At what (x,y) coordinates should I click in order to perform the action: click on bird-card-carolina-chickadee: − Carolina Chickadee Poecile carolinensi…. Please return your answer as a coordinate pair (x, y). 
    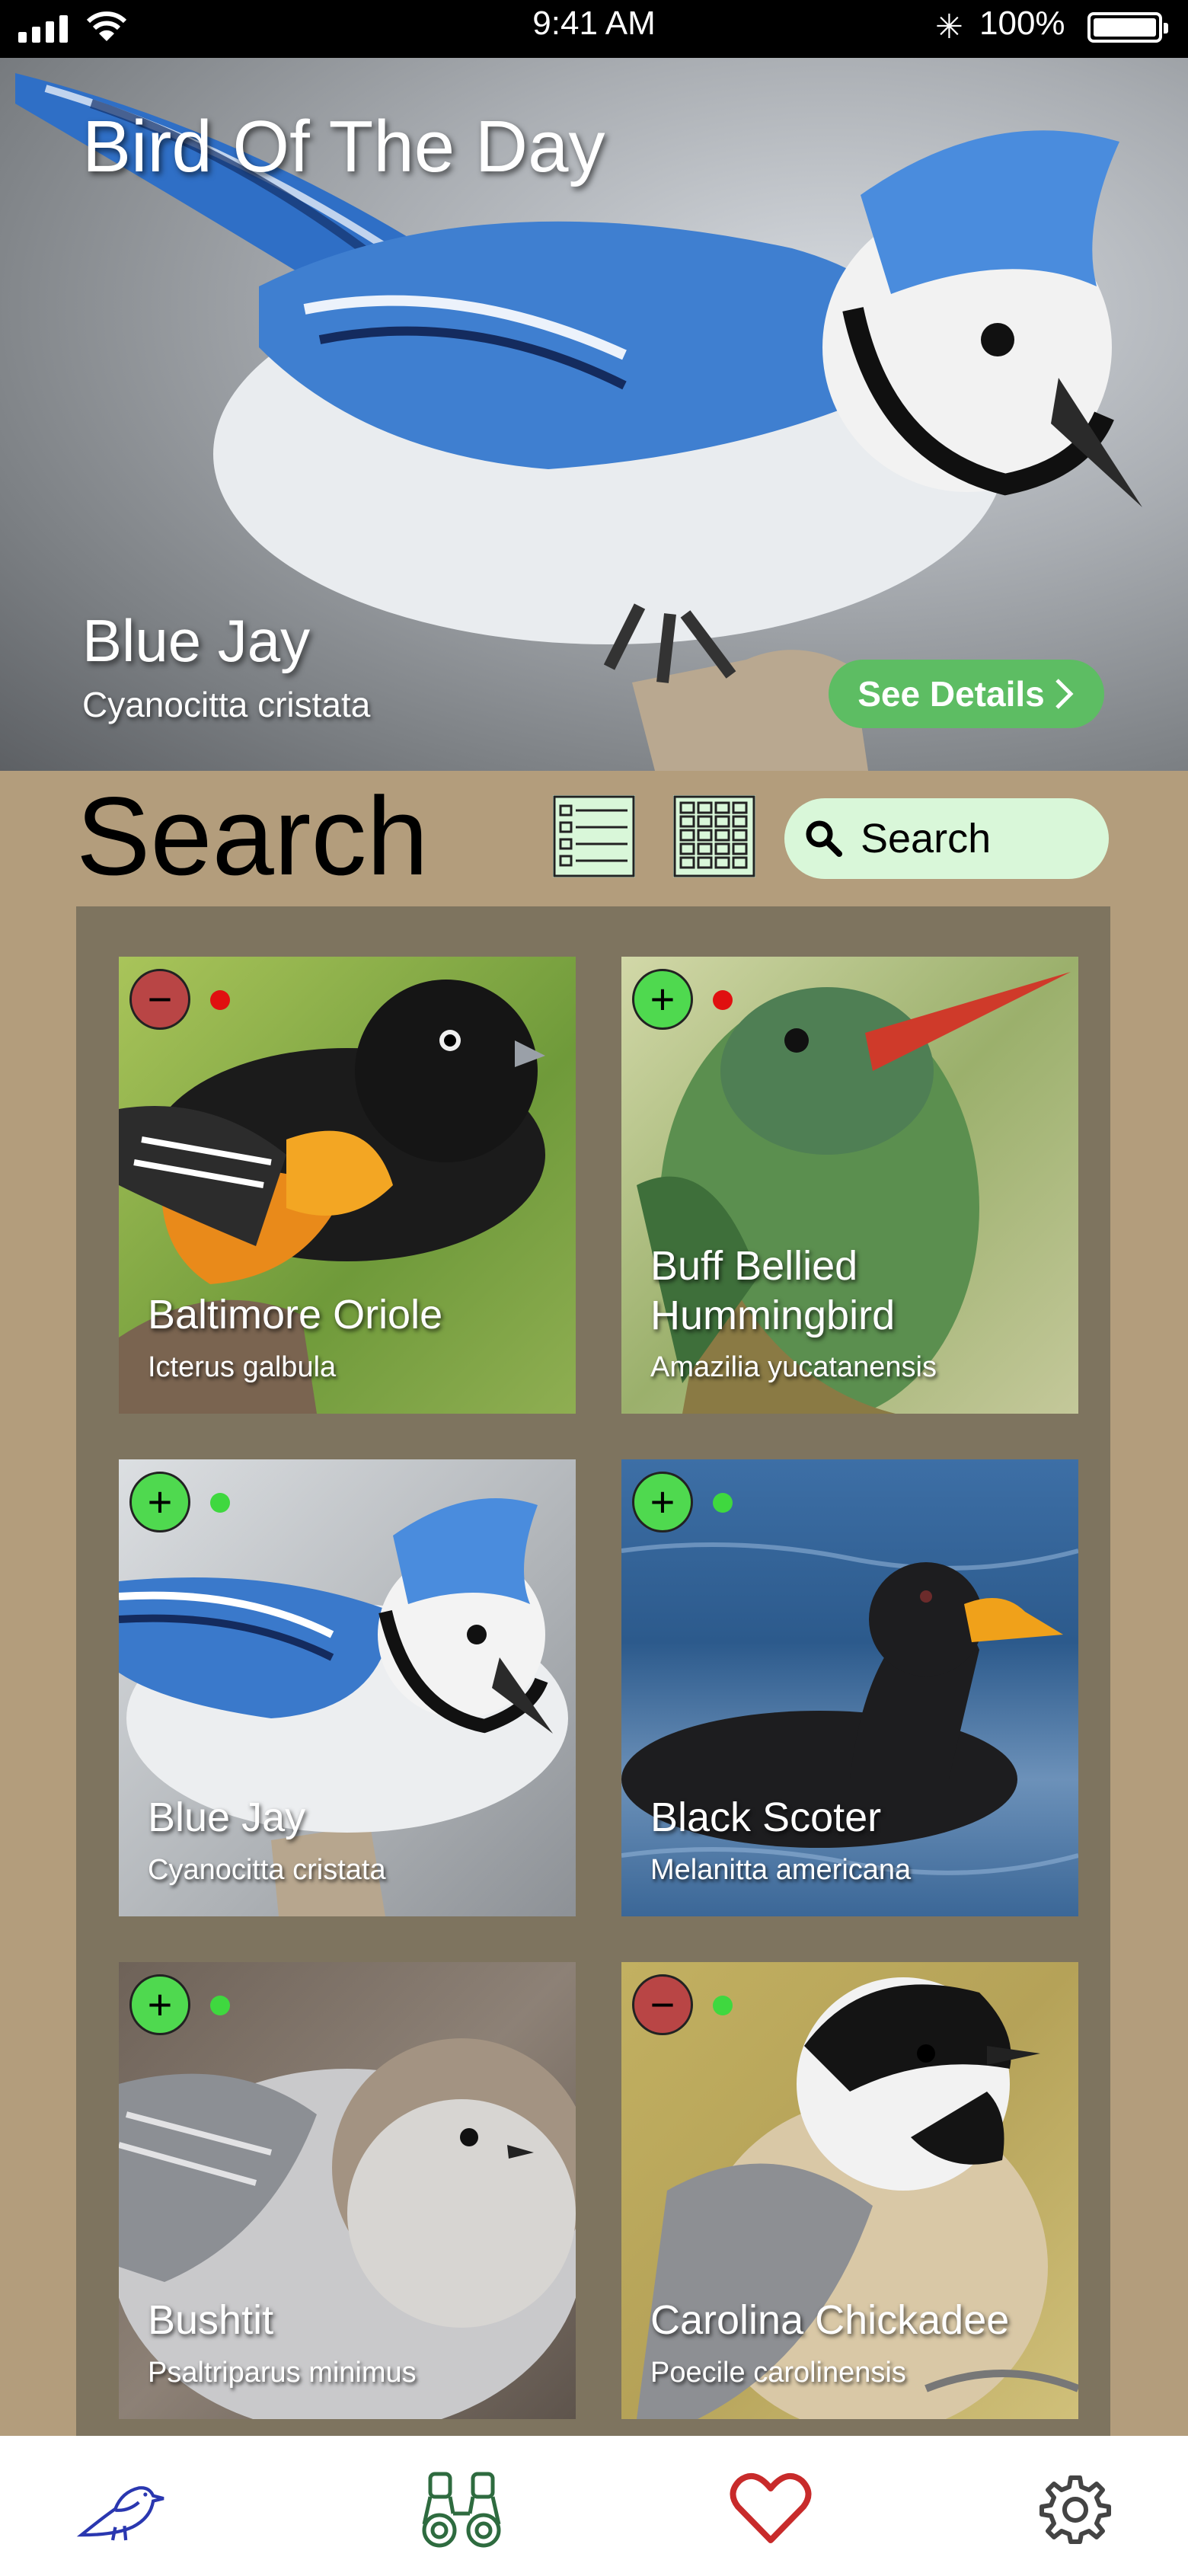
    Looking at the image, I should click on (849, 2190).